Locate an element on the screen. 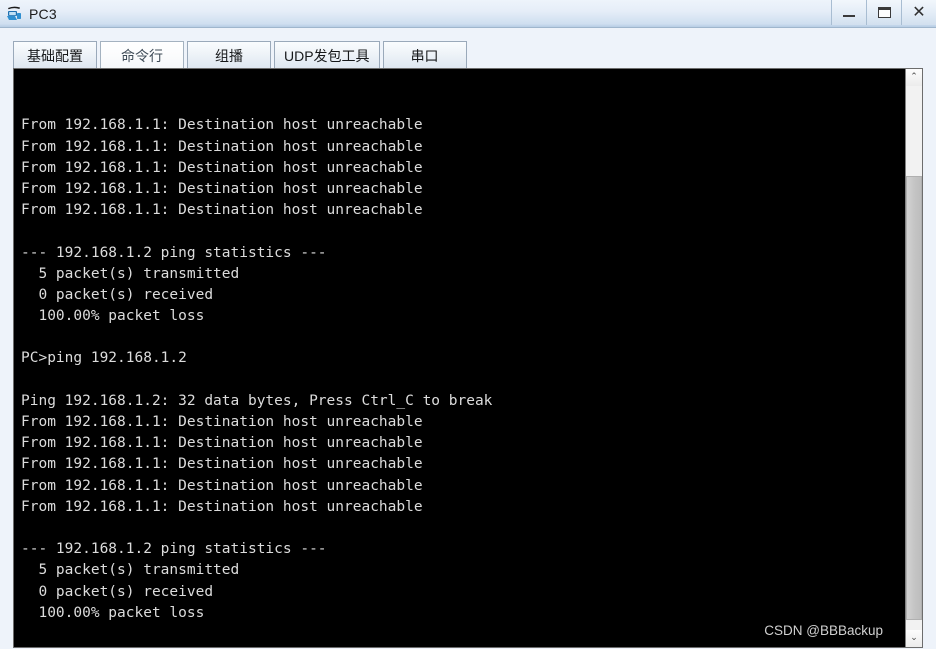 This screenshot has height=649, width=936. window-title-group: PC3 is located at coordinates (28, 13).